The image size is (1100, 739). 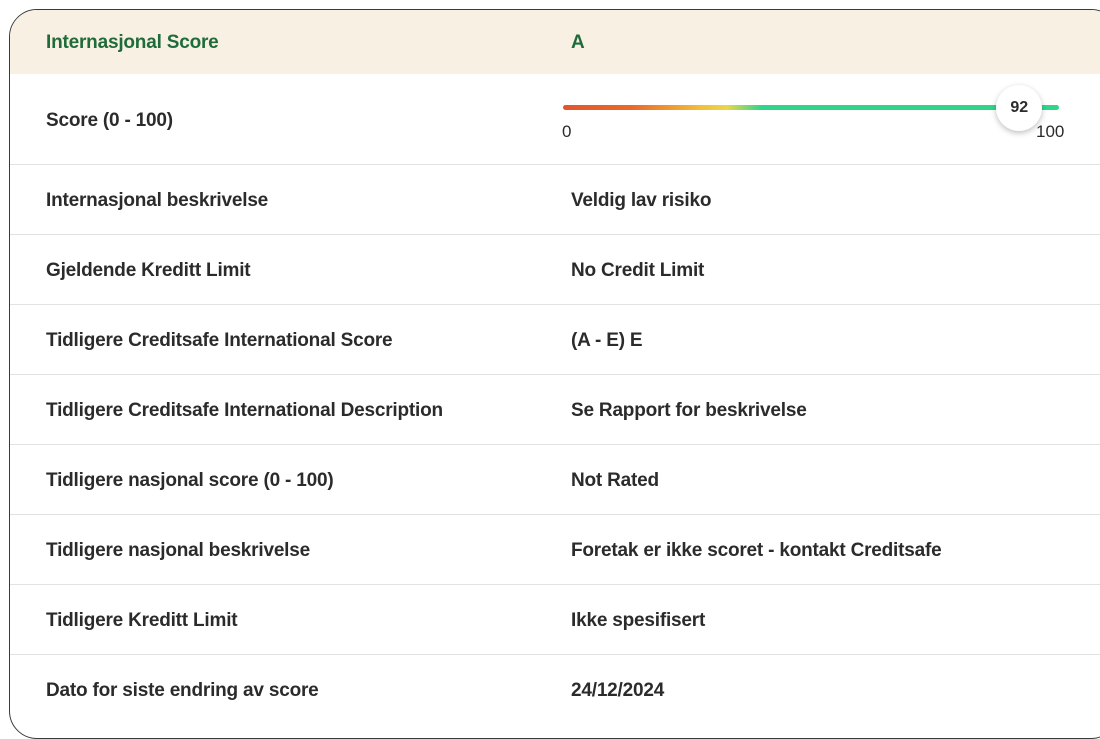 I want to click on row-label: Tidligere Creditsafe International Score, so click(x=219, y=340).